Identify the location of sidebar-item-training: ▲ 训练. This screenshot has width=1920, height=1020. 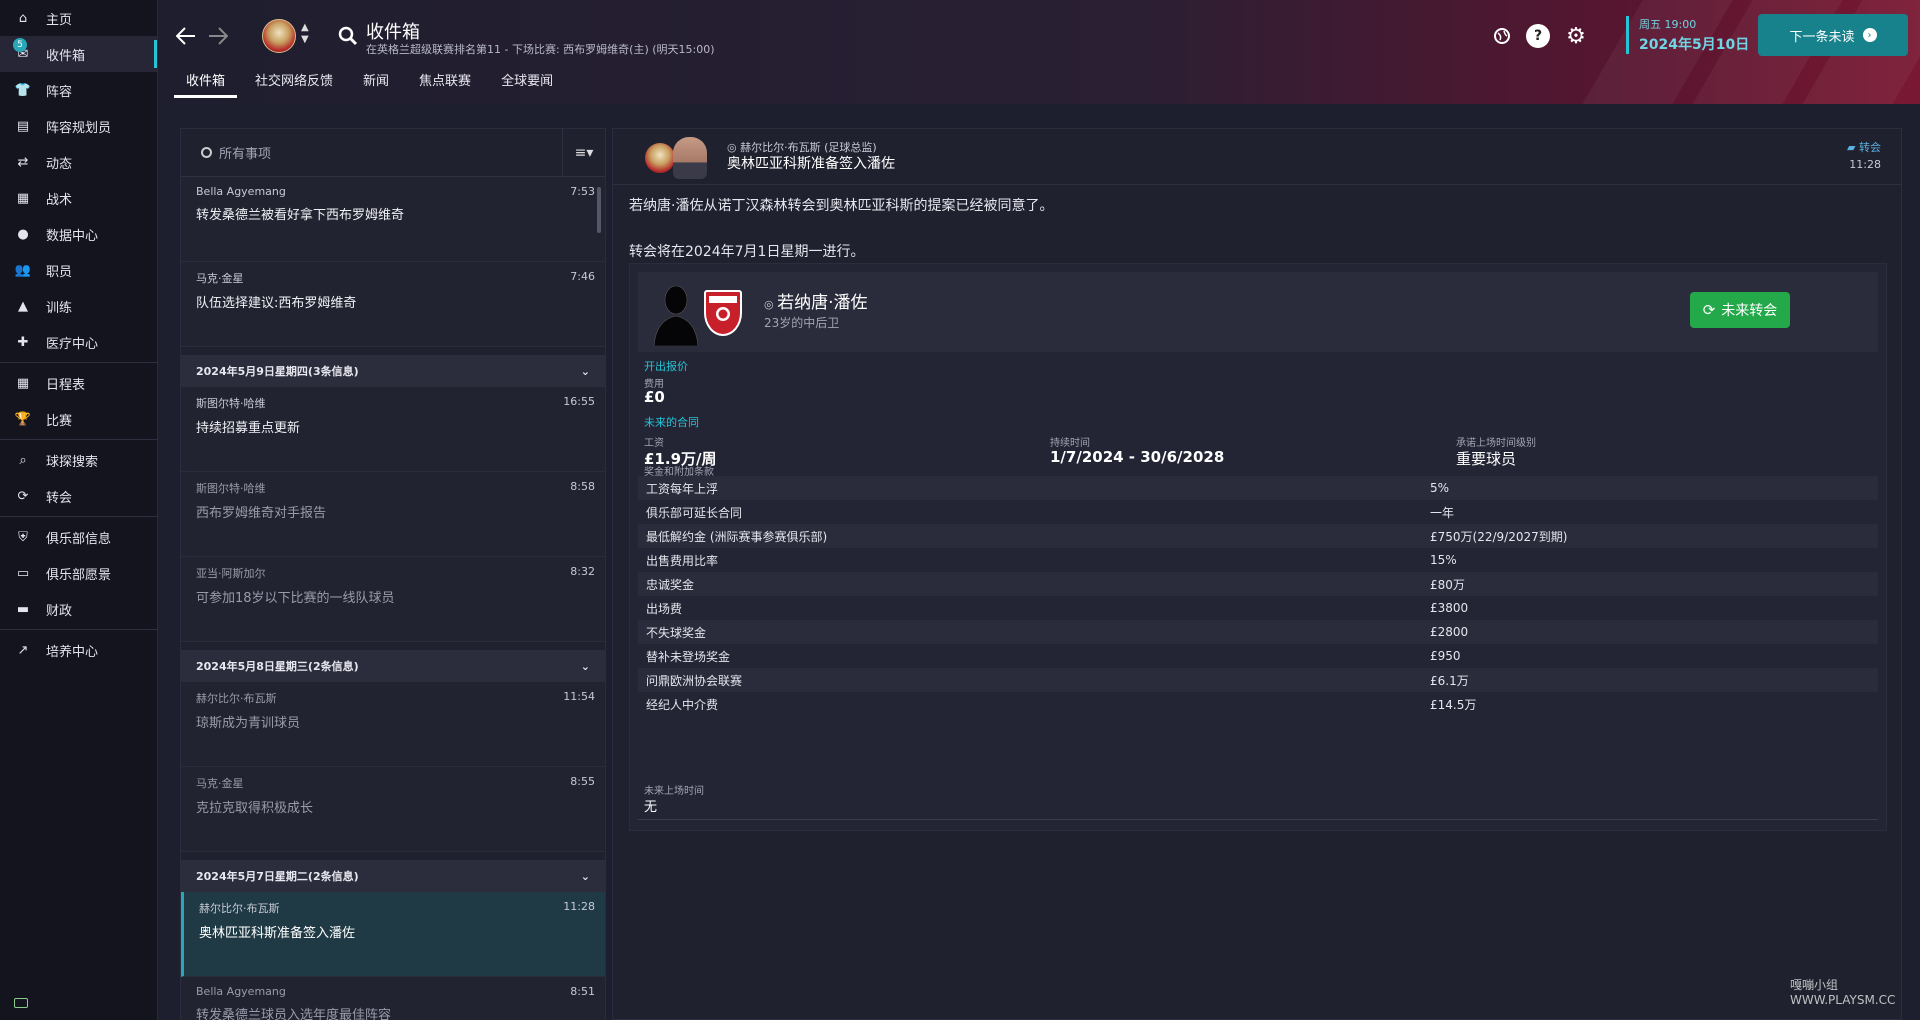
(78, 306).